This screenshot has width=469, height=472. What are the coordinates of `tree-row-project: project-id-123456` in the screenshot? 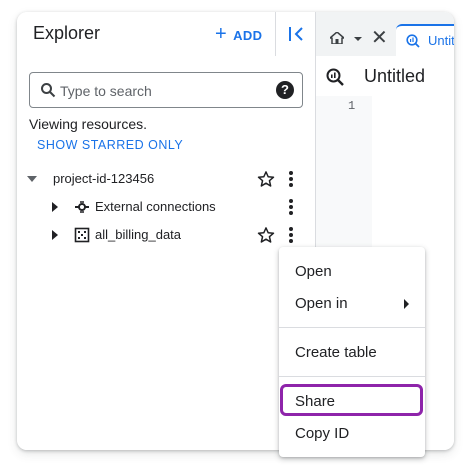 It's located at (166, 179).